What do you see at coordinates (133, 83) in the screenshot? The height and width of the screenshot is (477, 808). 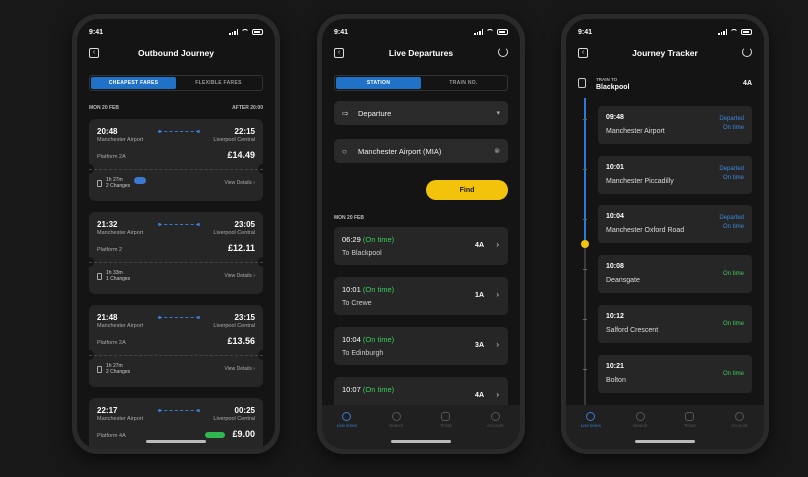 I see `segment-cheapest-fares: CHEAPEST FARES` at bounding box center [133, 83].